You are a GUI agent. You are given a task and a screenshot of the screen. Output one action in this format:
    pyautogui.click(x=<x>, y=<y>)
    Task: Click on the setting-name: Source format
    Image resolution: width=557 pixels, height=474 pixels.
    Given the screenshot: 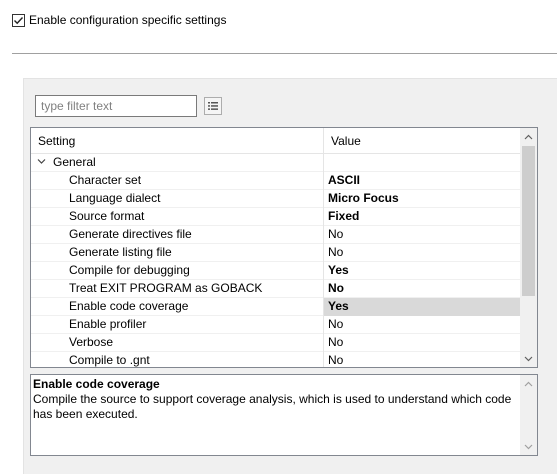 What is the action you would take?
    pyautogui.click(x=177, y=217)
    